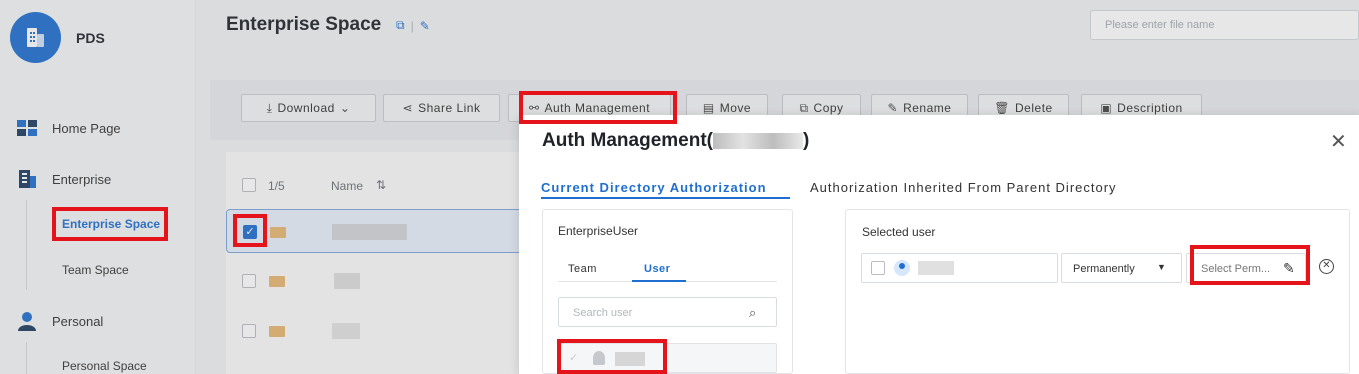 This screenshot has height=374, width=1359. I want to click on dialog-title: Auth Management(), so click(675, 141).